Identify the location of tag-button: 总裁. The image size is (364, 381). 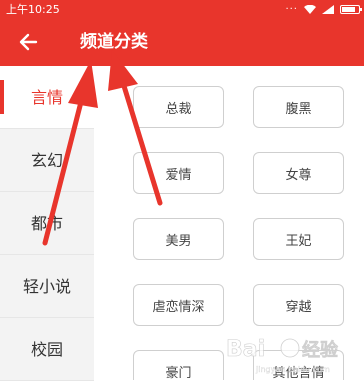
(178, 107).